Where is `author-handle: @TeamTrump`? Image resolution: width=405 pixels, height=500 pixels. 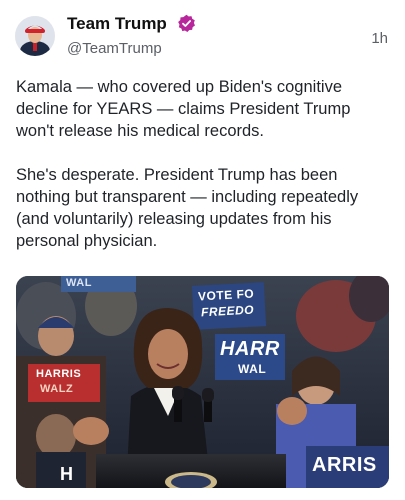 author-handle: @TeamTrump is located at coordinates (114, 48).